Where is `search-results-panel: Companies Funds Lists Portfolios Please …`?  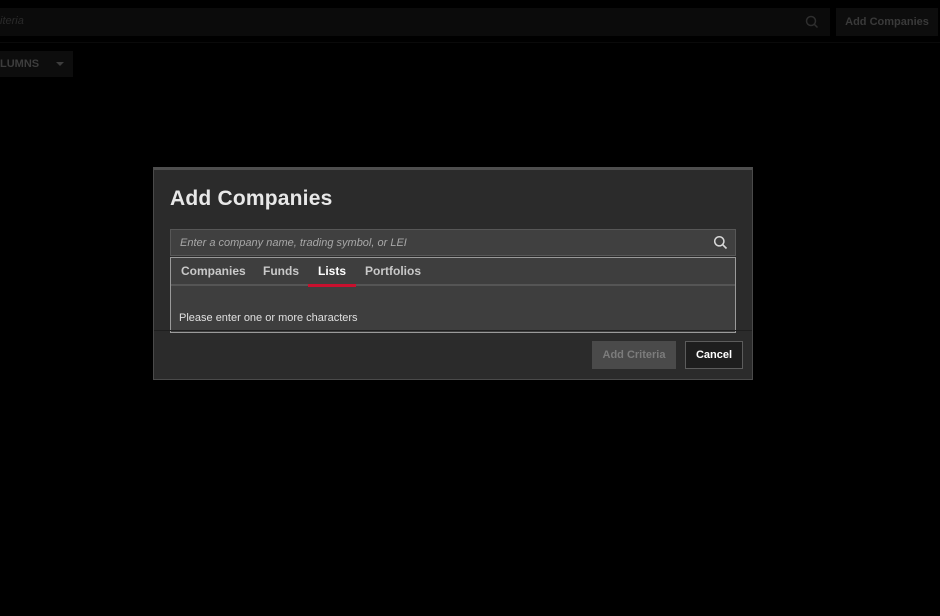 search-results-panel: Companies Funds Lists Portfolios Please … is located at coordinates (453, 295).